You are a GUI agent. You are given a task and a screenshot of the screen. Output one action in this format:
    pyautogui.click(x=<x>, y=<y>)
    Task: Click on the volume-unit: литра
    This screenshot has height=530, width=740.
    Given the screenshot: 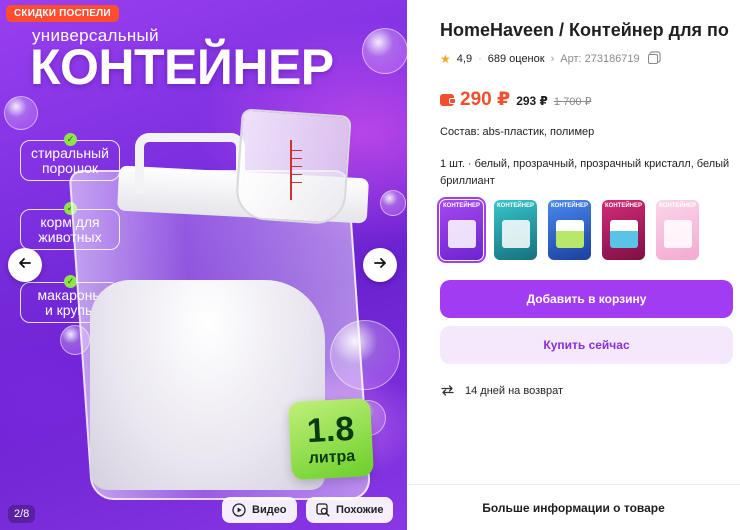 What is the action you would take?
    pyautogui.click(x=332, y=457)
    